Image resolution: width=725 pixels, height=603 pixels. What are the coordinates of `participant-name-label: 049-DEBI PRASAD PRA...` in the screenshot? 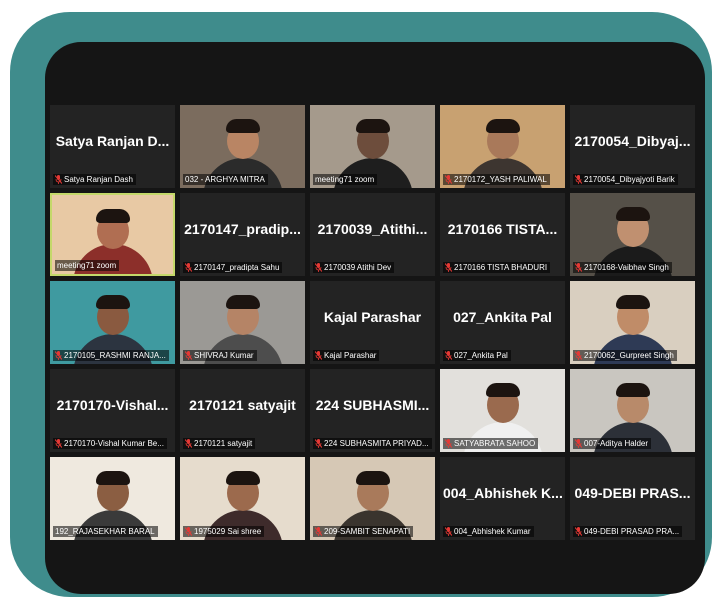 It's located at (628, 531).